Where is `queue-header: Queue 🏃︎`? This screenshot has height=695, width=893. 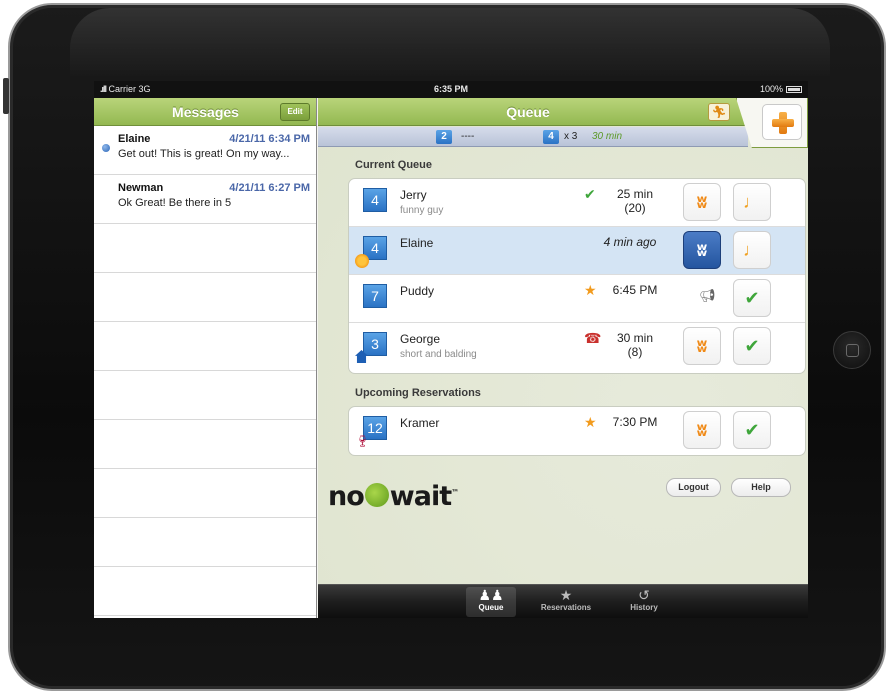
queue-header: Queue 🏃︎ is located at coordinates (563, 112).